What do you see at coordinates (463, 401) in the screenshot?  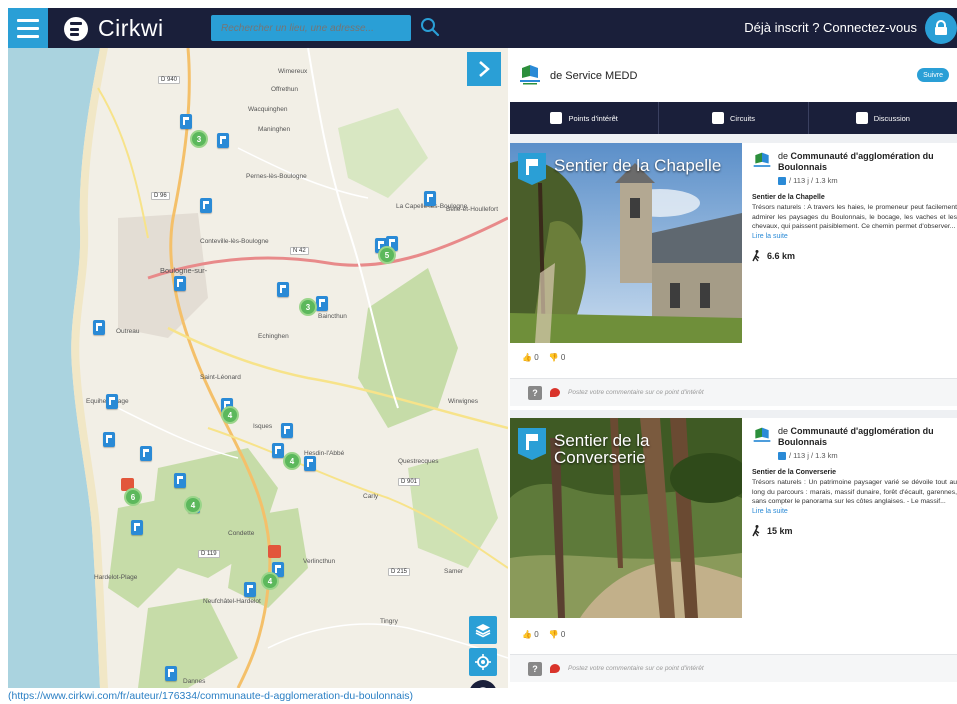 I see `map-label: Wirwignes` at bounding box center [463, 401].